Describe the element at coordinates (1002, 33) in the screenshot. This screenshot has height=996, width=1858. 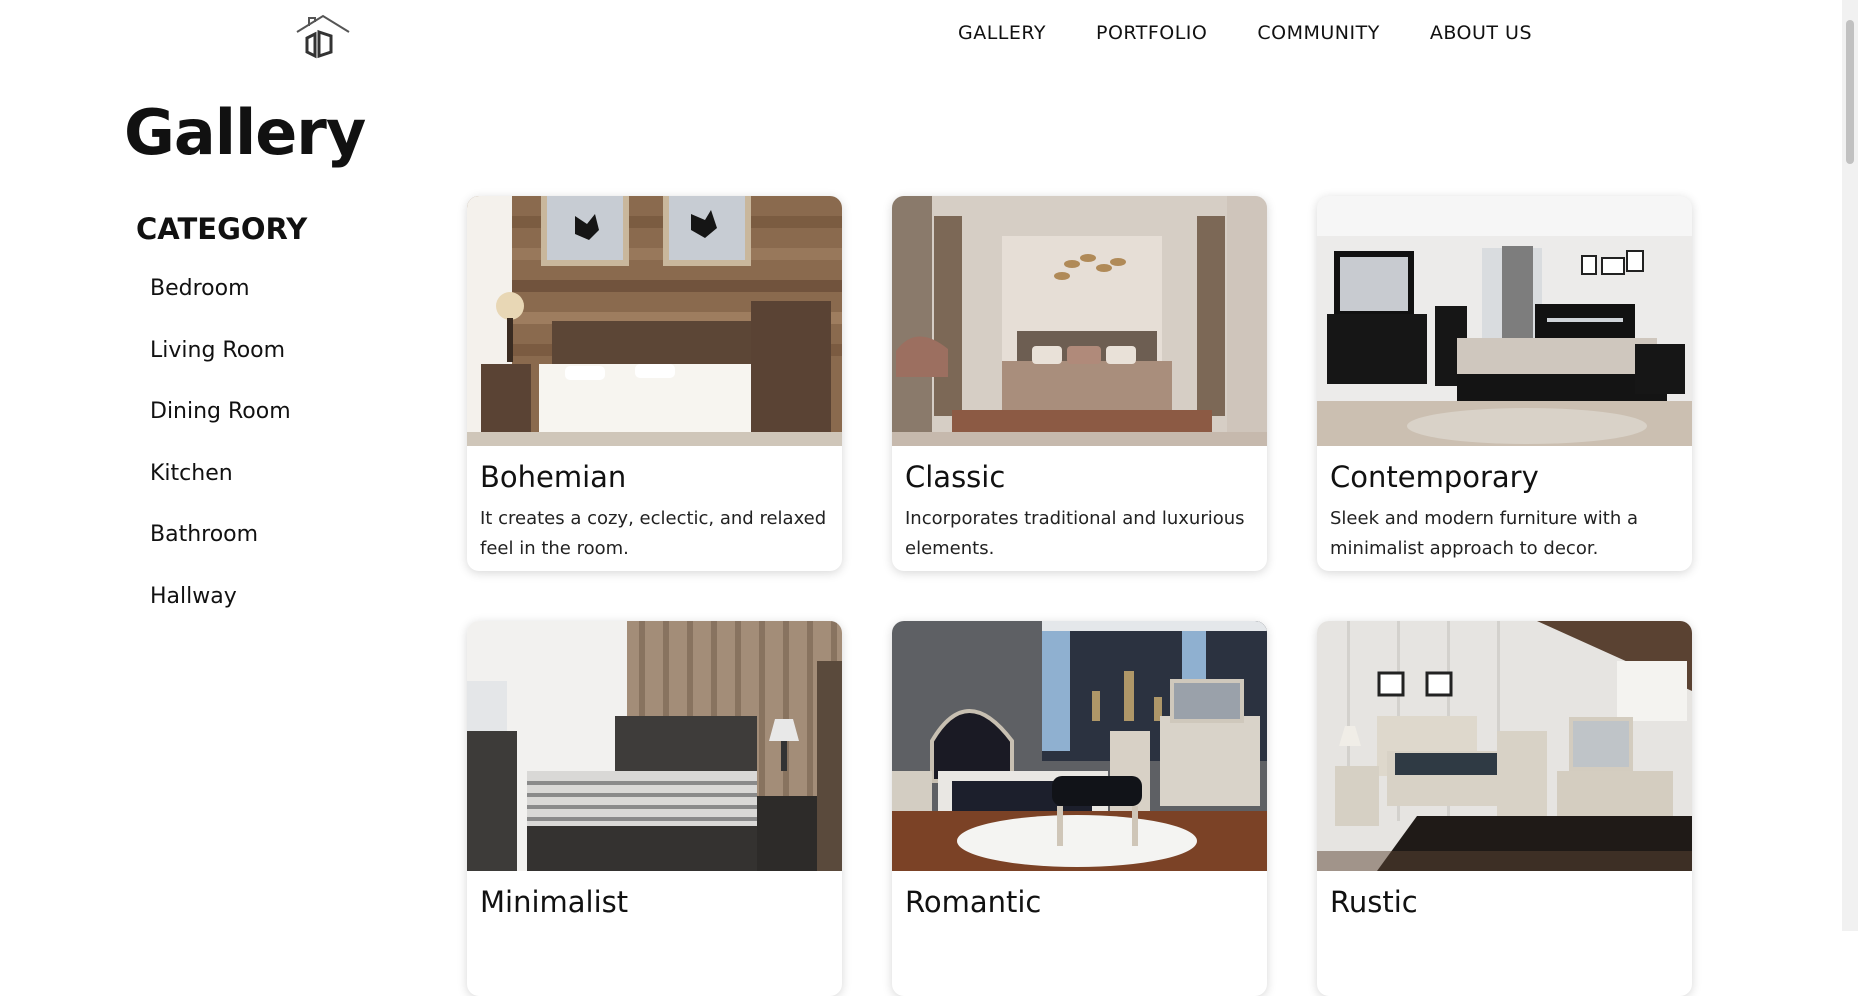
I see `nav-gallery: GALLERY` at that location.